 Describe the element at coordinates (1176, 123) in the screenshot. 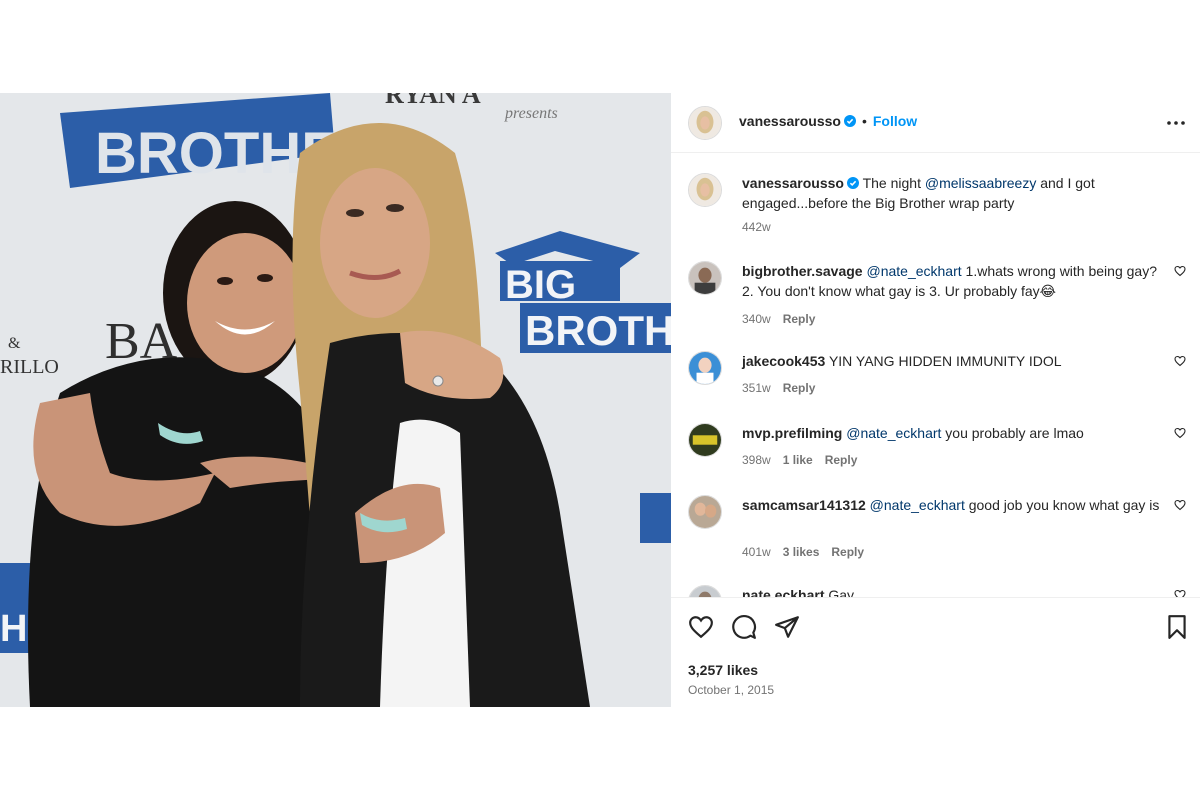

I see `more-options-icon` at that location.